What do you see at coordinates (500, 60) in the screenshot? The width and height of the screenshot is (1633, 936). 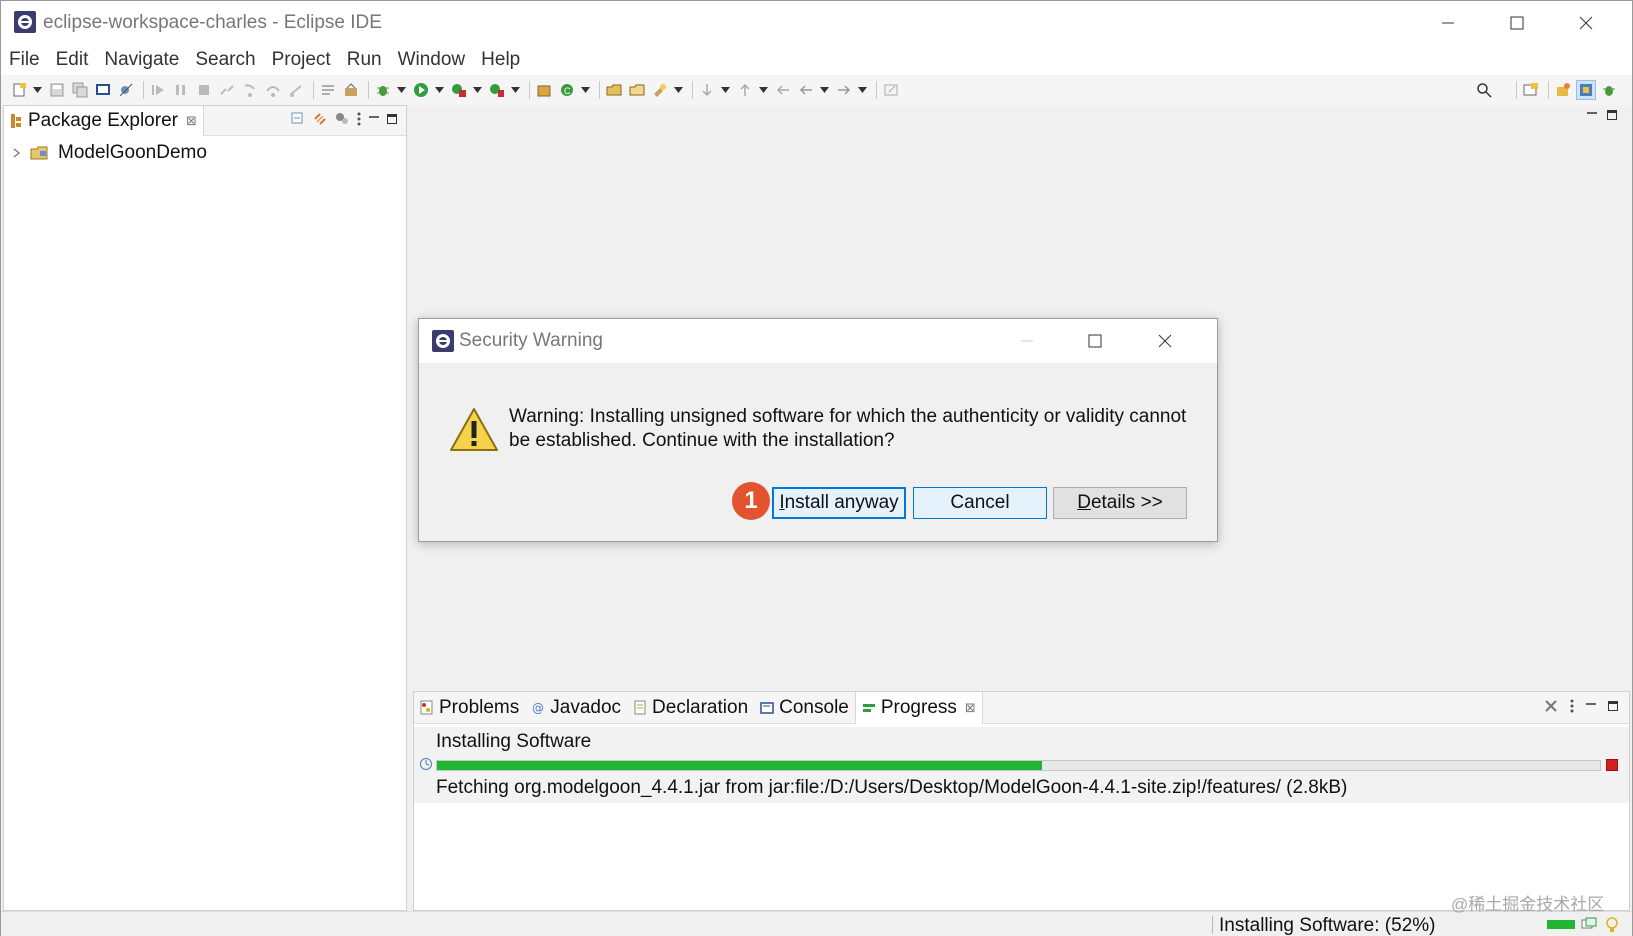 I see `menu-help: Help` at bounding box center [500, 60].